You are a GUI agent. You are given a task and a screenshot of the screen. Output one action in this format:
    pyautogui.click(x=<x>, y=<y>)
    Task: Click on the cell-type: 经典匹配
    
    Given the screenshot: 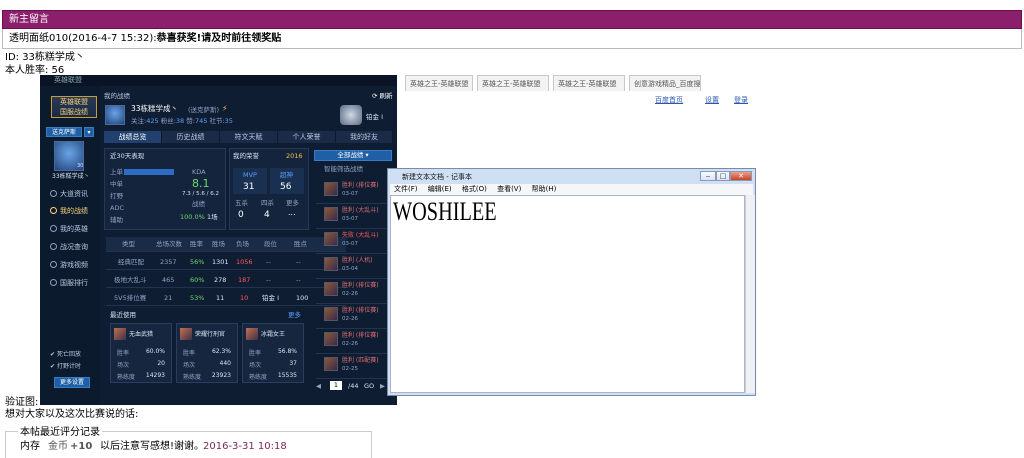 What is the action you would take?
    pyautogui.click(x=131, y=262)
    